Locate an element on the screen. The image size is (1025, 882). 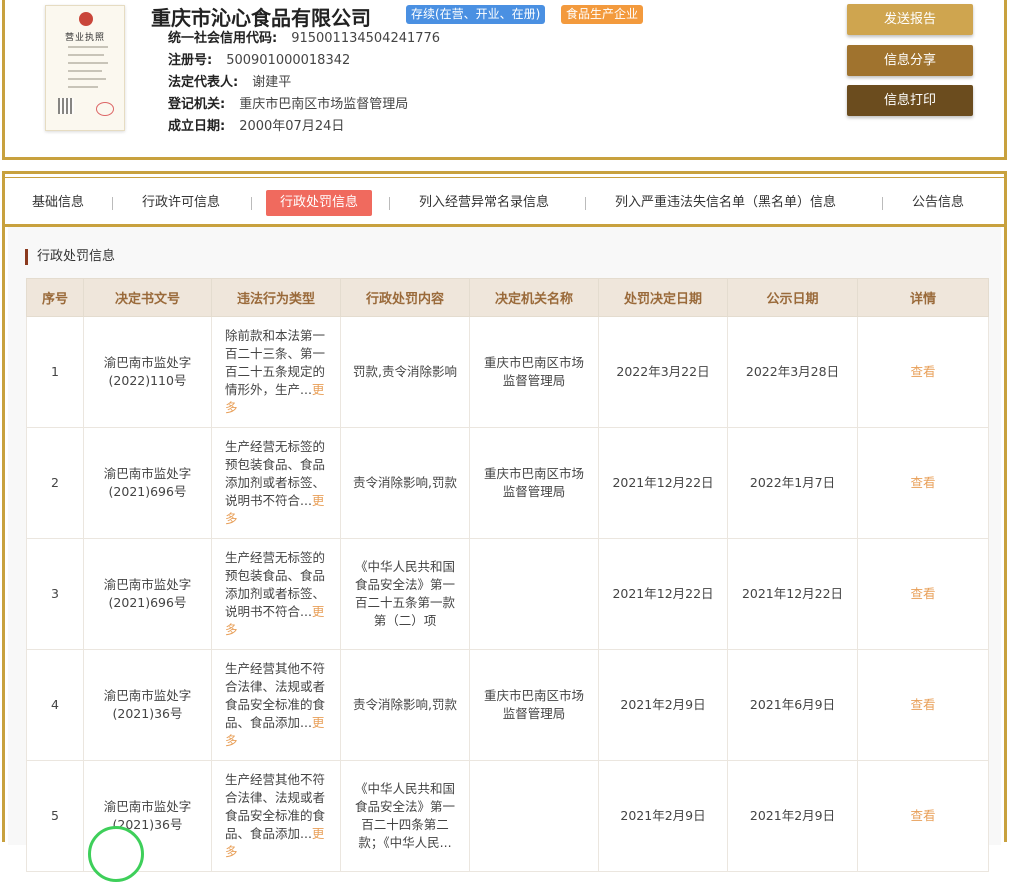
info-value: 2000年07月24日 is located at coordinates (292, 126).